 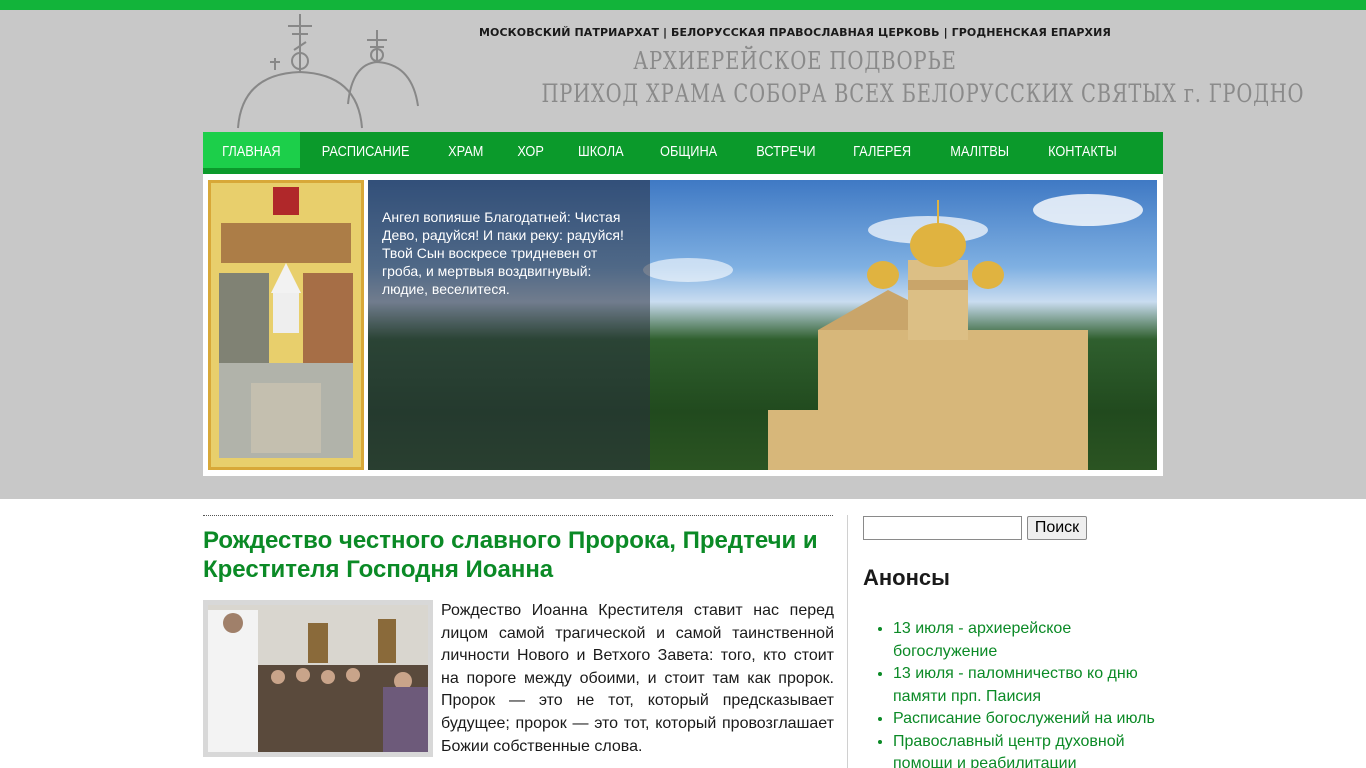 What do you see at coordinates (318, 678) in the screenshot?
I see `post-thumbnail` at bounding box center [318, 678].